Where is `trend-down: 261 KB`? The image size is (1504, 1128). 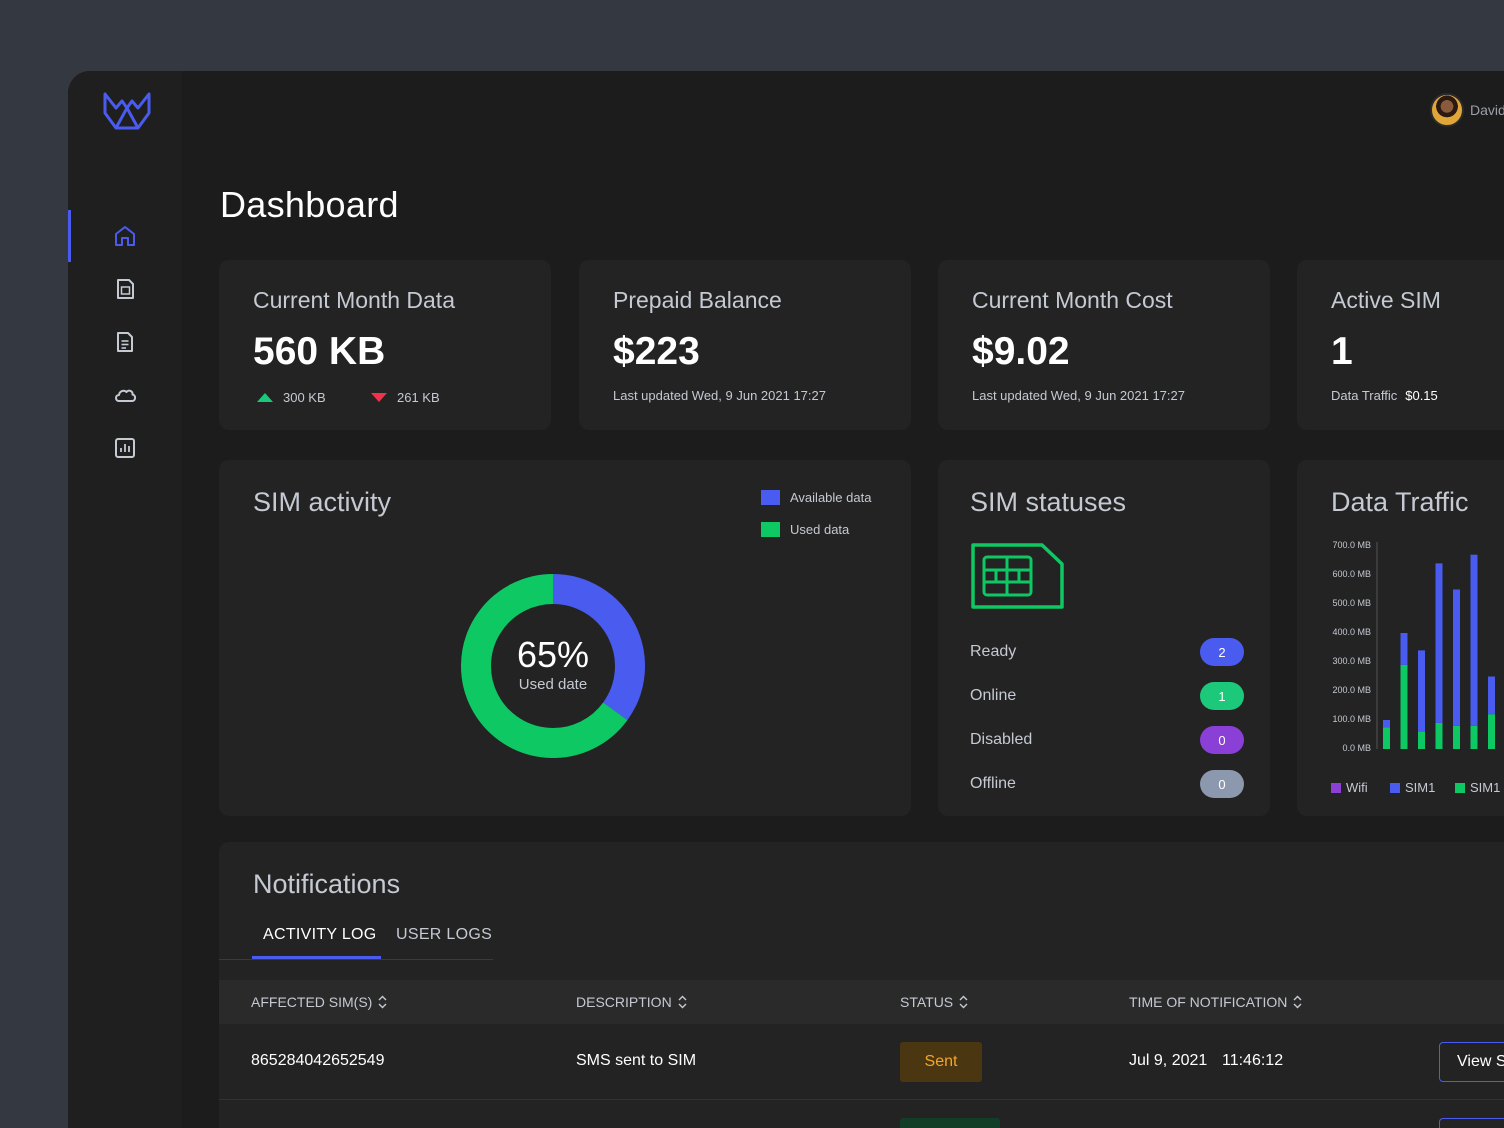
trend-down: 261 KB is located at coordinates (405, 397).